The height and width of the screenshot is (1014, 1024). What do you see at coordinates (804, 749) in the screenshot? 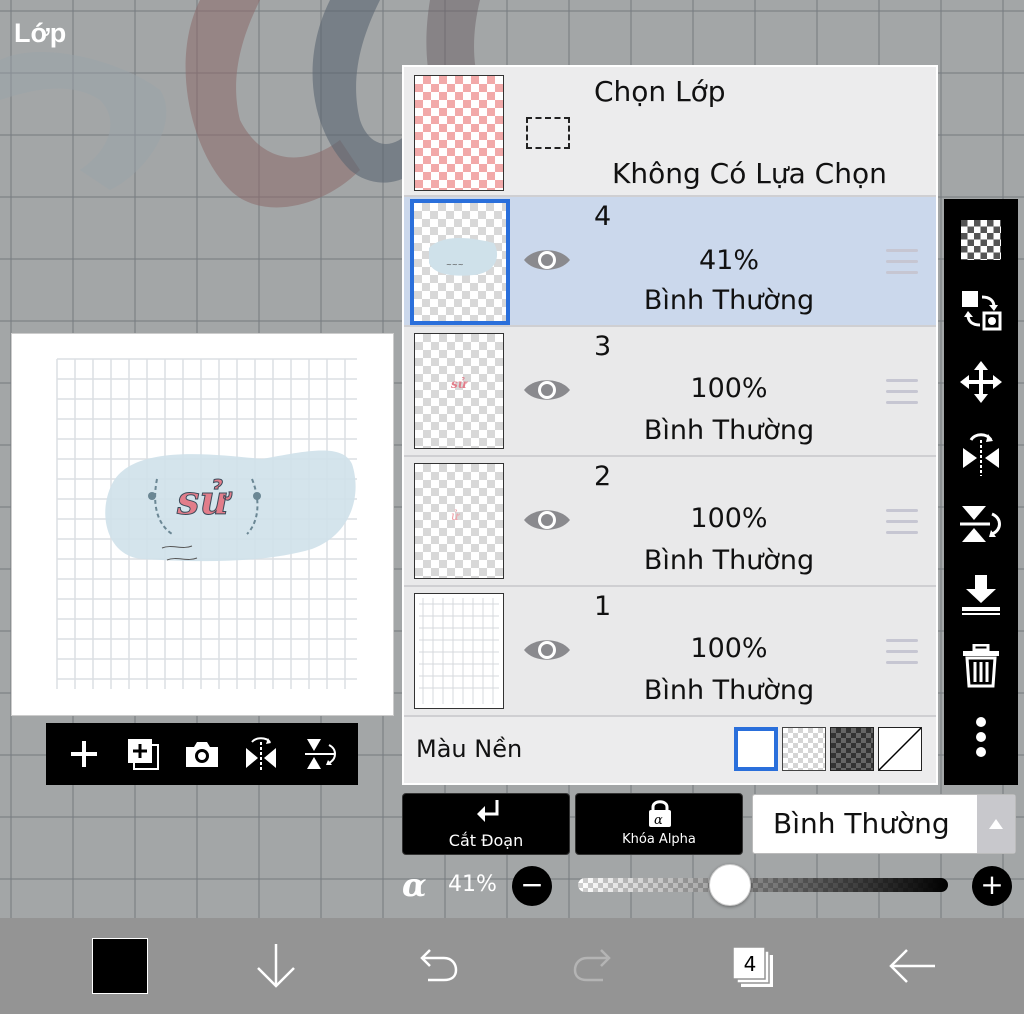
I see `background-checker-option` at bounding box center [804, 749].